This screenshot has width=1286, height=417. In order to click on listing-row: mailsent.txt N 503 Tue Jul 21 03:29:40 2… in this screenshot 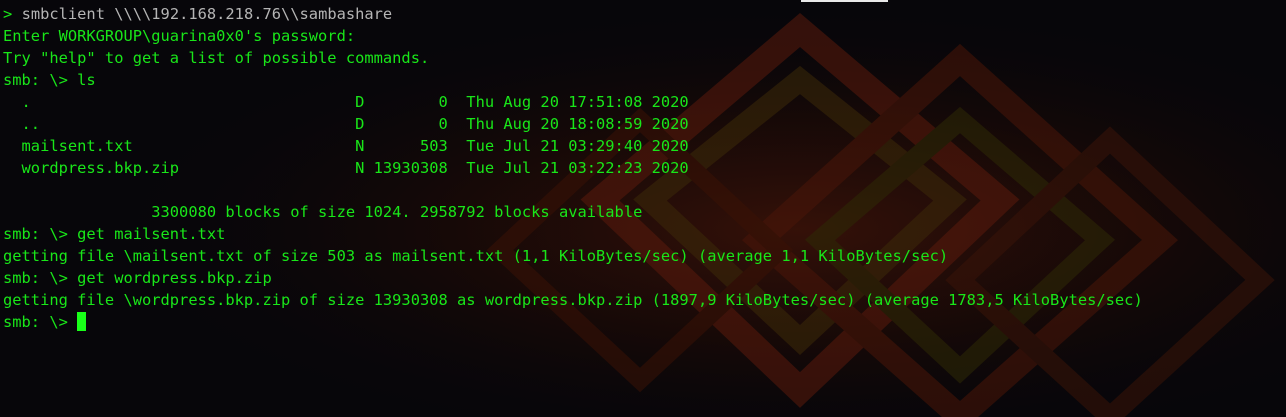, I will do `click(346, 146)`.